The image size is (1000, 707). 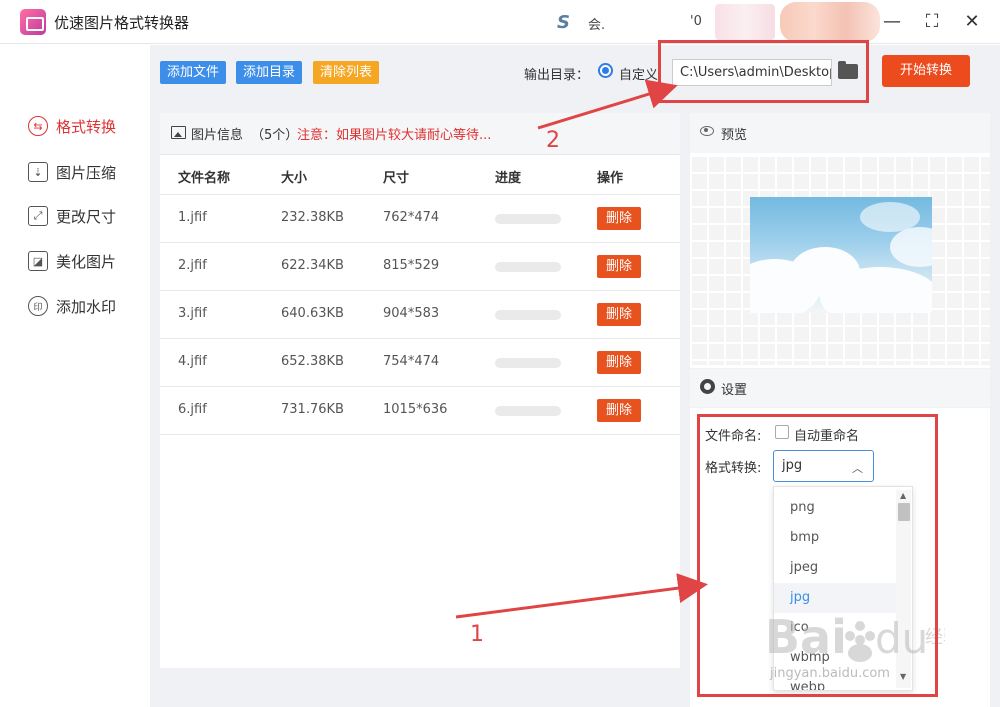 I want to click on file-name: 6.jfif, so click(x=192, y=409).